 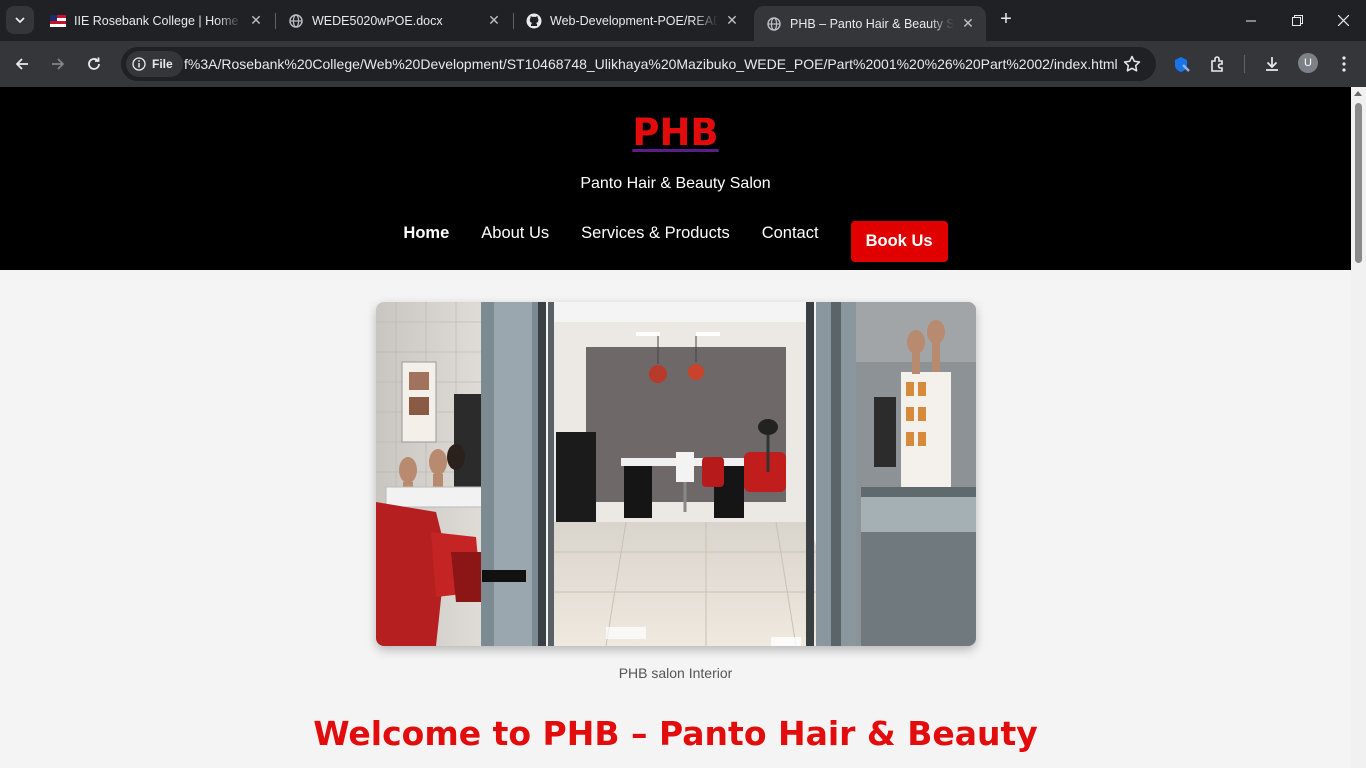 I want to click on tab-search-button, so click(x=20, y=20).